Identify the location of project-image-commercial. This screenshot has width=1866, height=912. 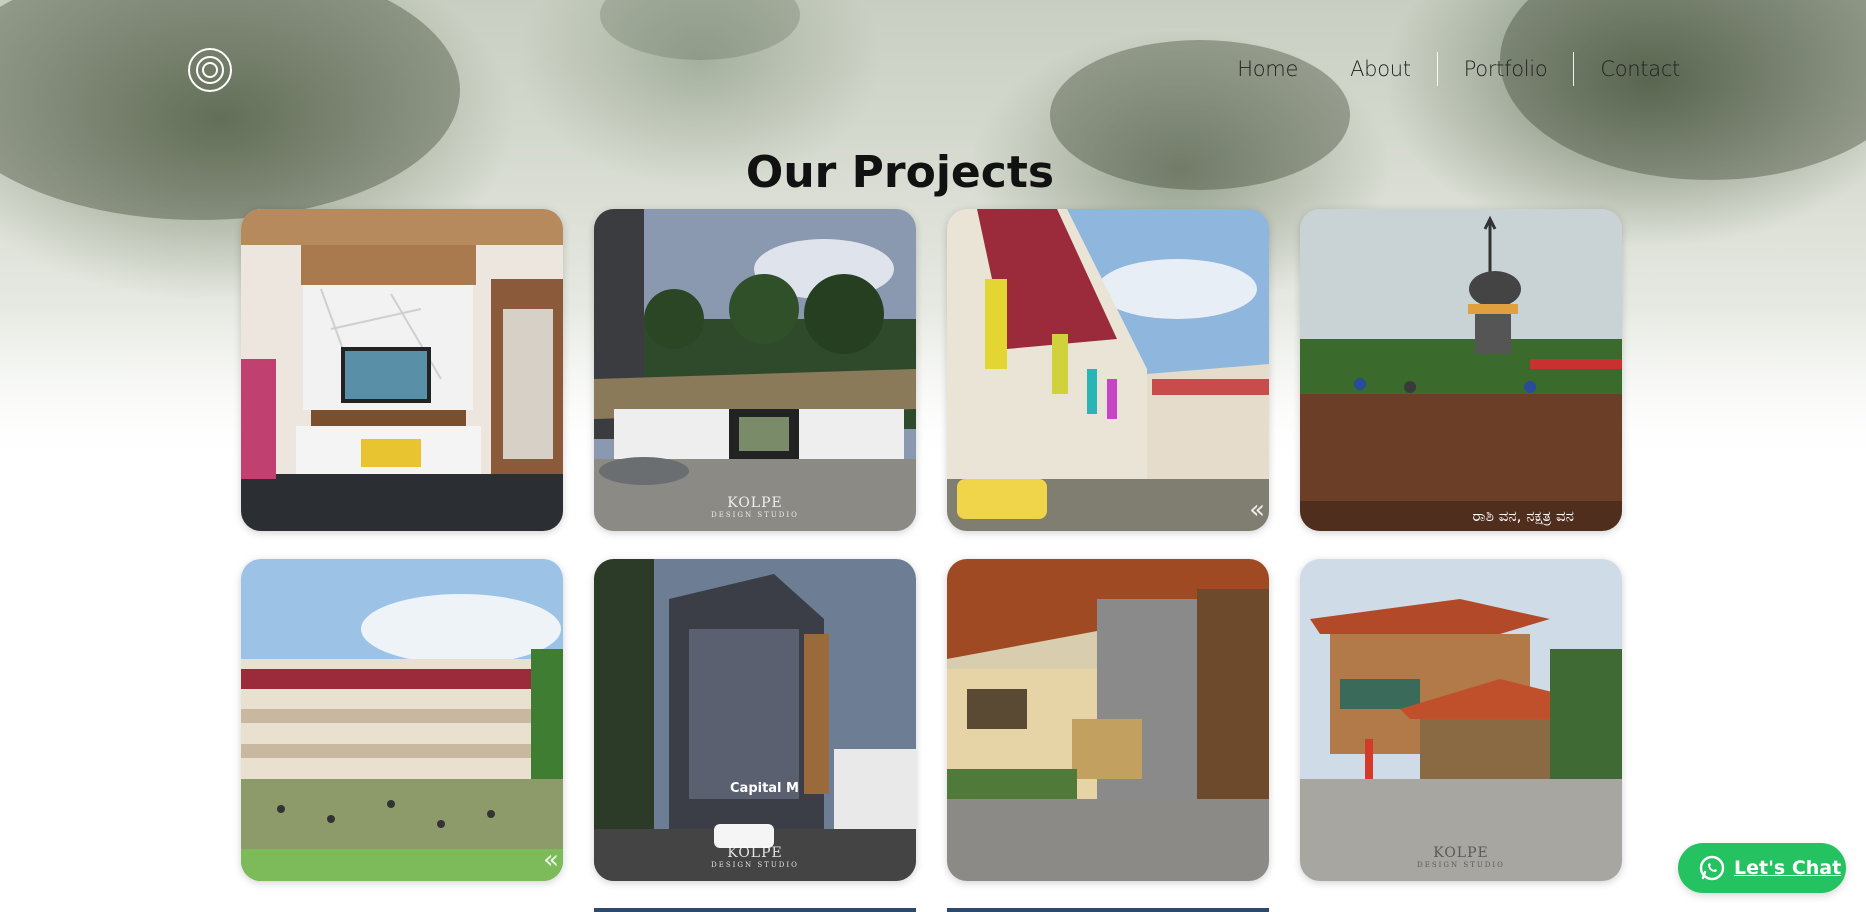
(755, 720).